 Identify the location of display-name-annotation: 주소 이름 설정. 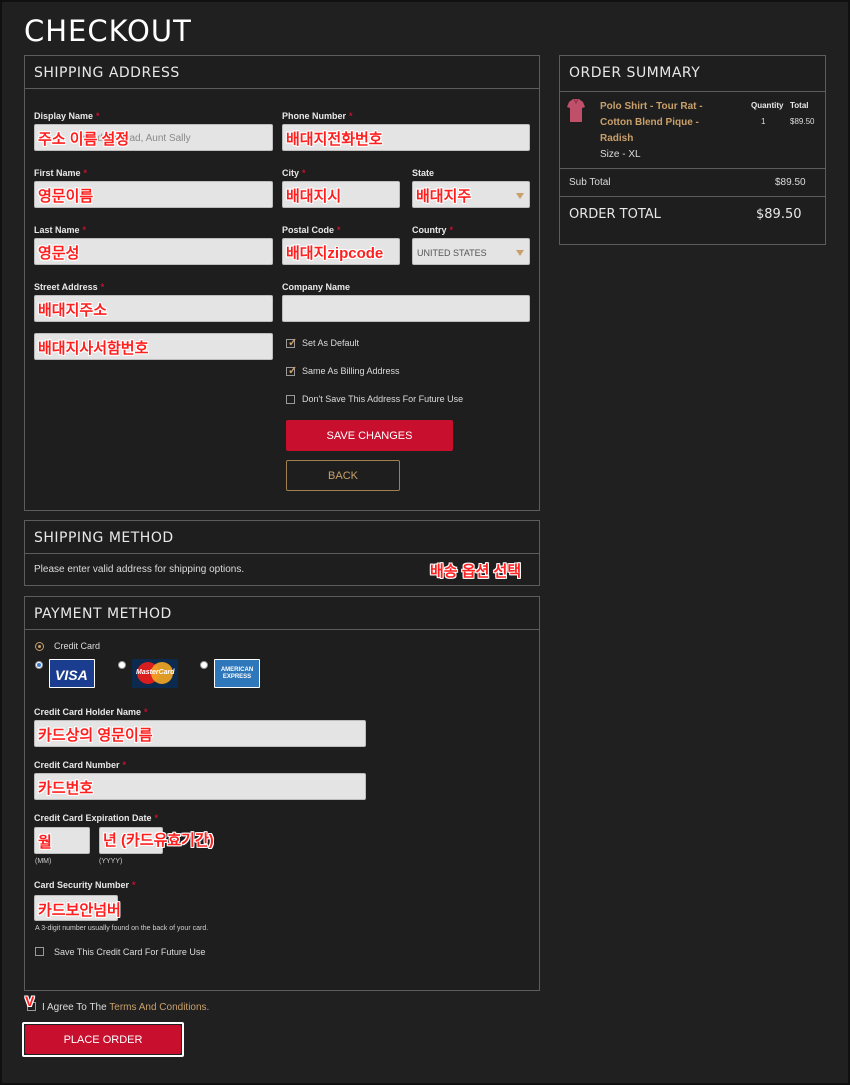
(84, 139).